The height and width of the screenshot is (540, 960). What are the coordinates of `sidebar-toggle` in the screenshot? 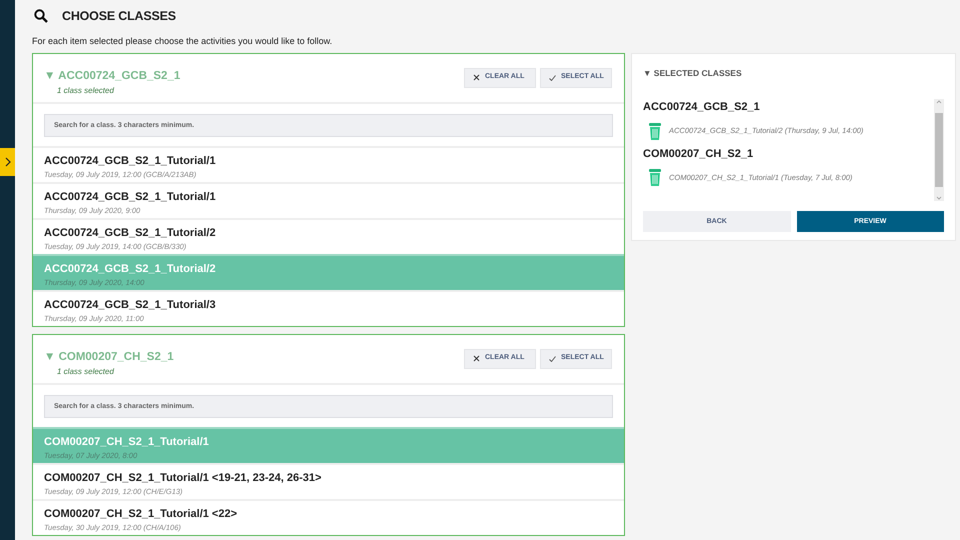 It's located at (7, 162).